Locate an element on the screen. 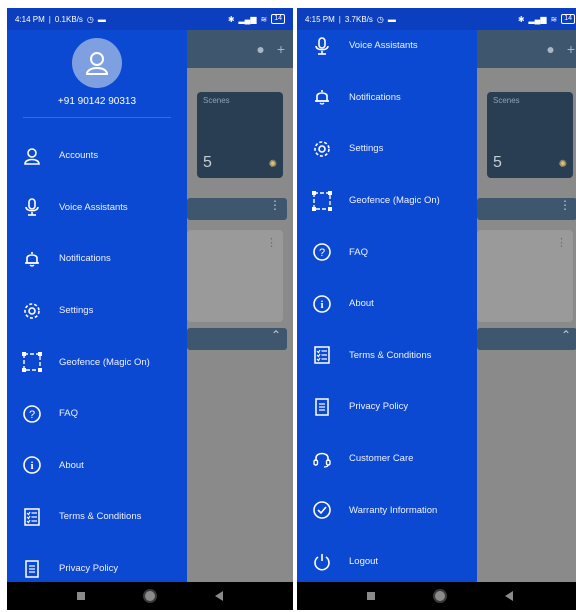  divider is located at coordinates (97, 117).